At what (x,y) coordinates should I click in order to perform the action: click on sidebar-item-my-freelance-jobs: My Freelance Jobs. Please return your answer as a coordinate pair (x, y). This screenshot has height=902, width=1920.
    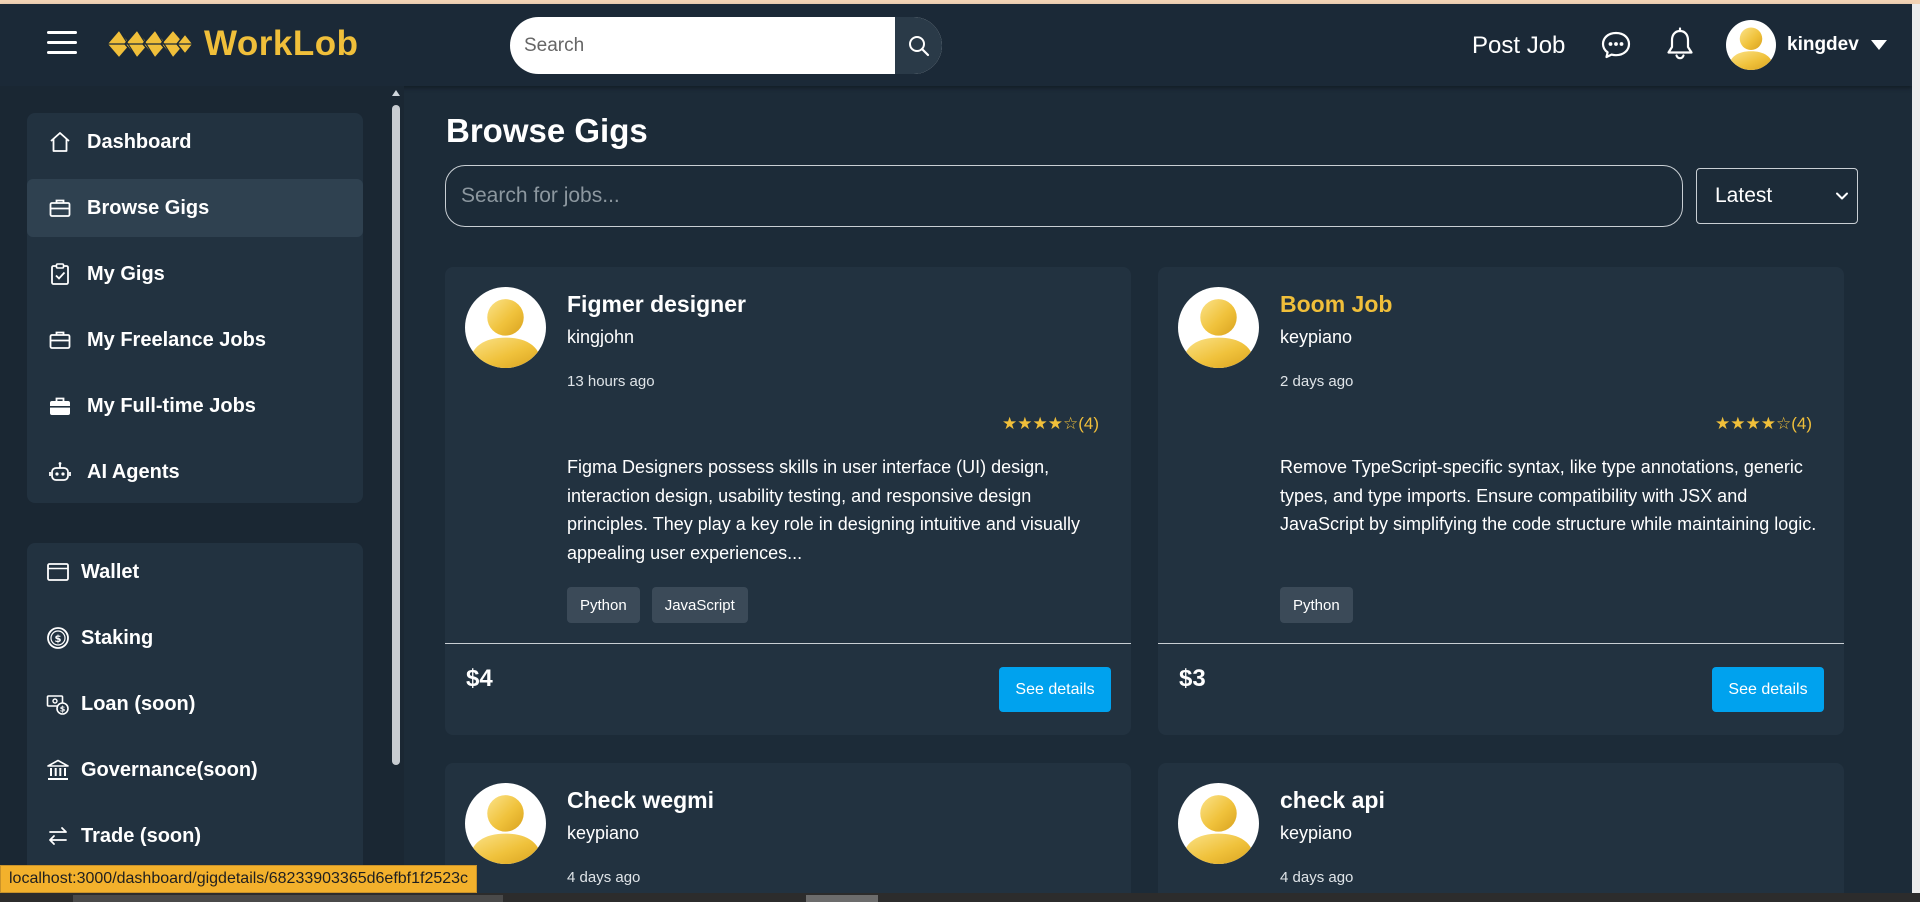
    Looking at the image, I should click on (195, 340).